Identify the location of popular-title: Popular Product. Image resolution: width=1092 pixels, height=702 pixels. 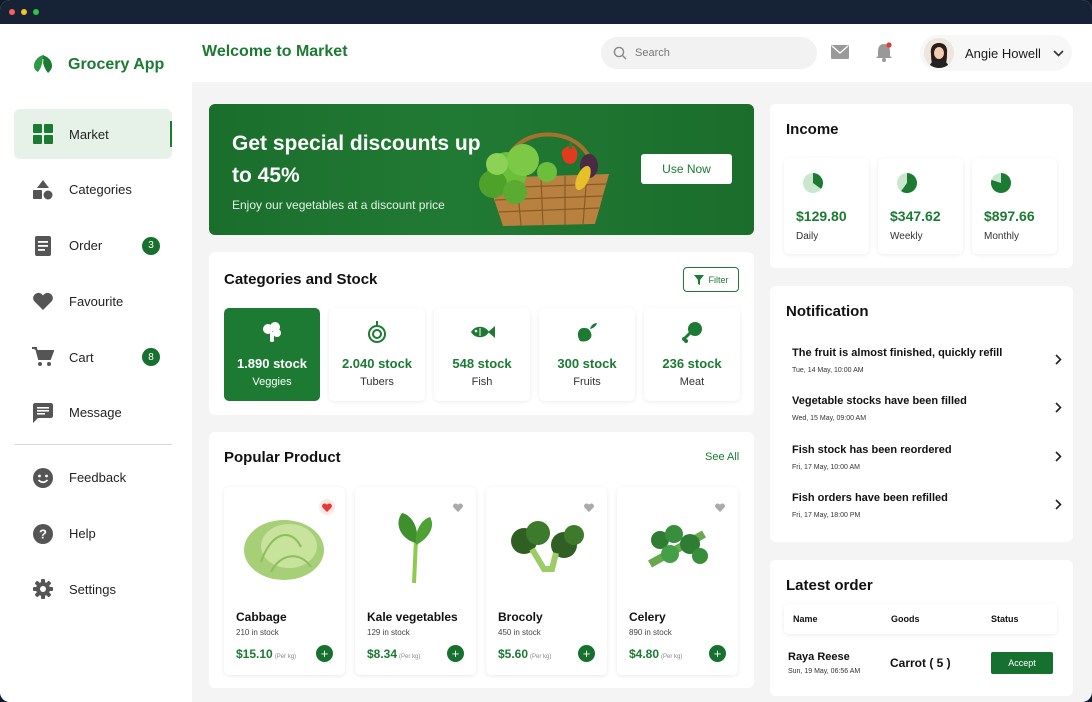
(282, 457).